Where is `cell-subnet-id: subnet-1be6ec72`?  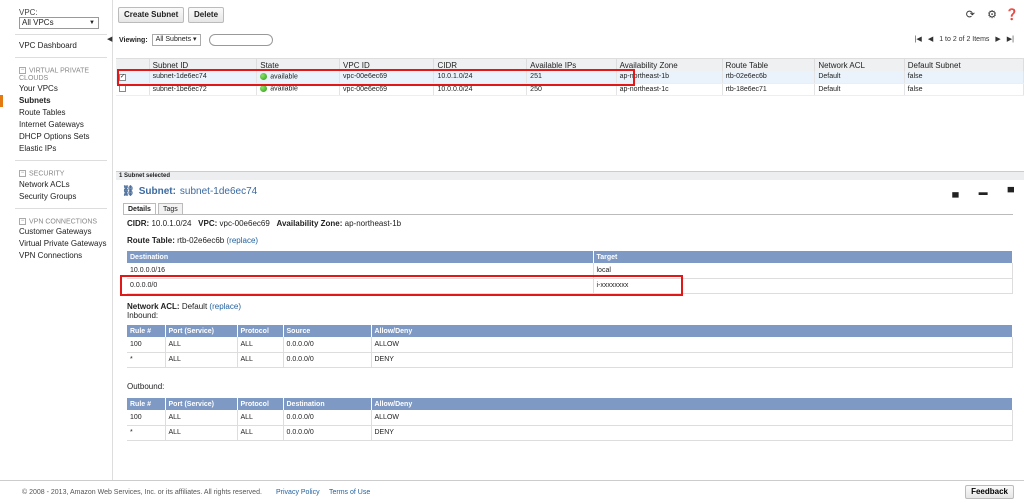
cell-subnet-id: subnet-1be6ec72 is located at coordinates (203, 89).